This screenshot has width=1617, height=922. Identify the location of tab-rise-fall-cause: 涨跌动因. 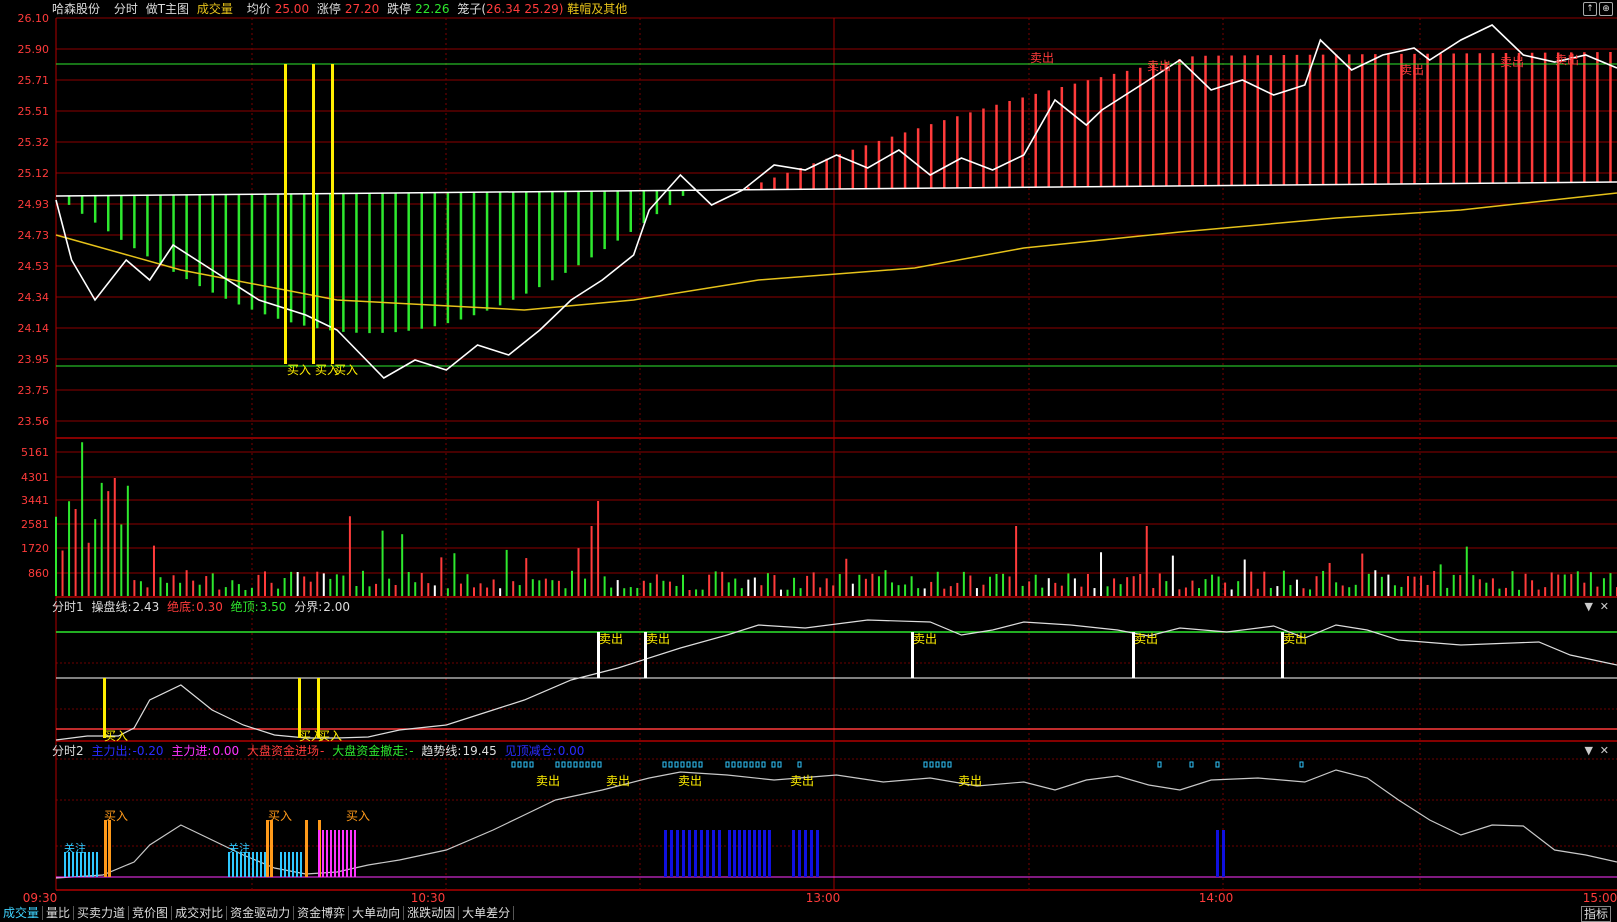
(431, 913).